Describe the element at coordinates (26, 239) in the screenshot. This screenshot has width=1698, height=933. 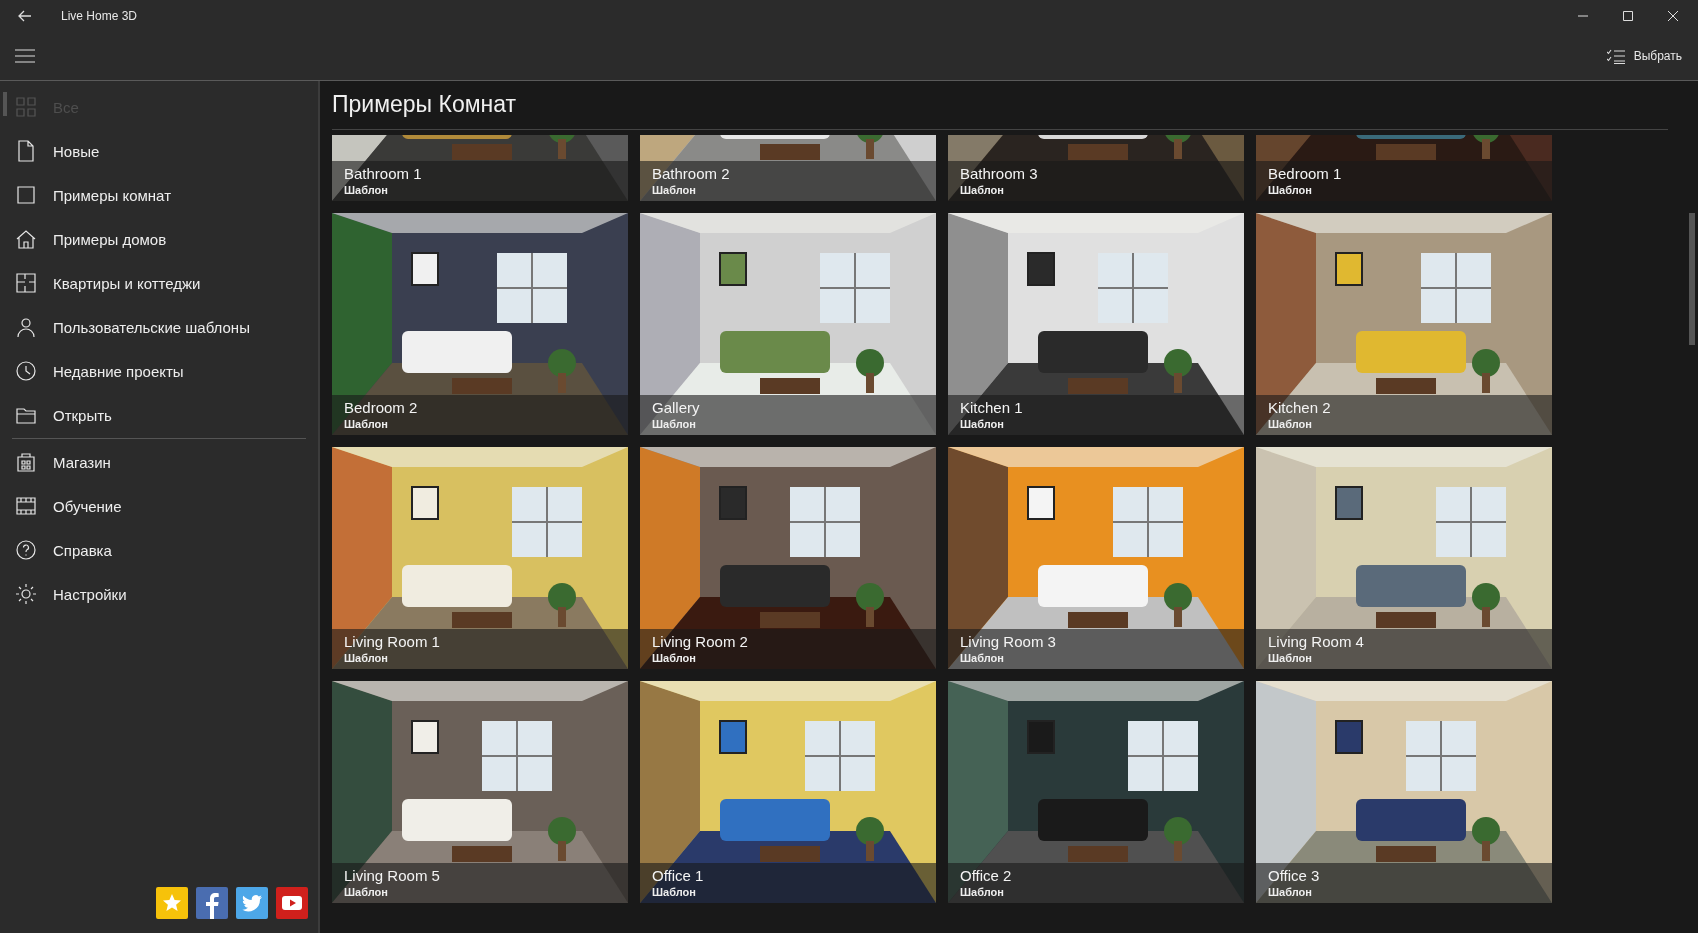
I see `house-icon` at that location.